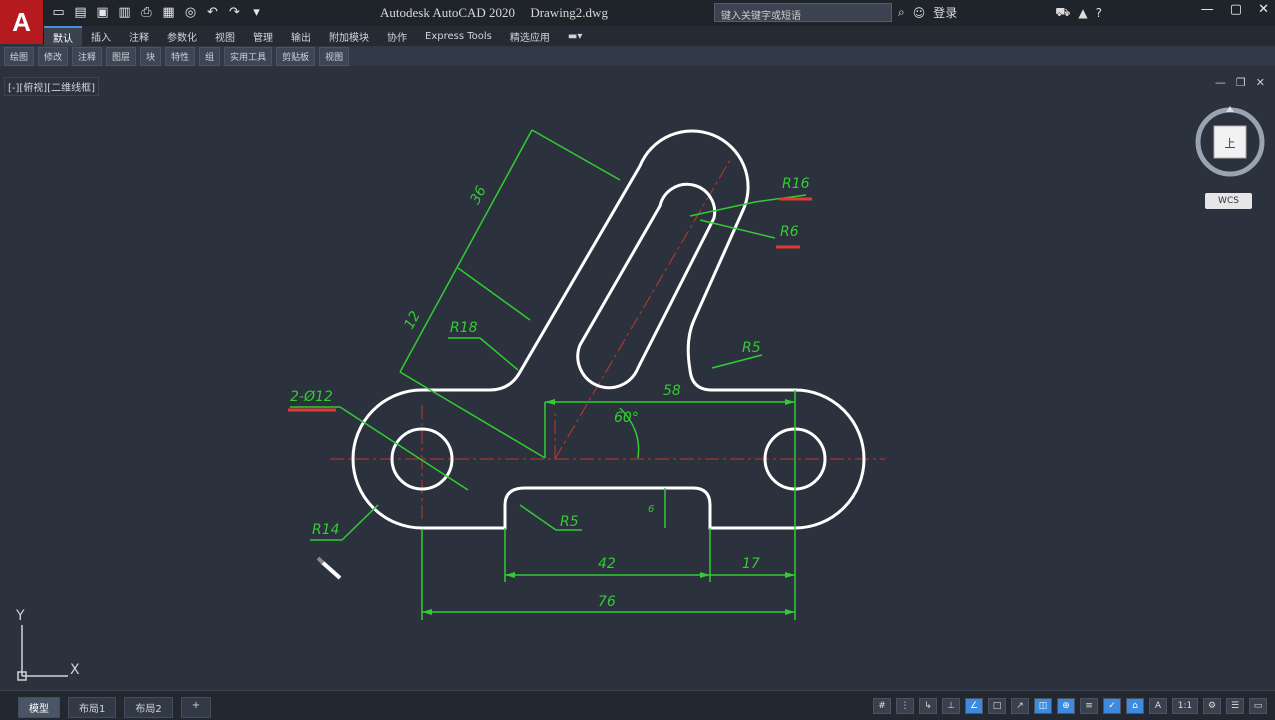 This screenshot has width=1275, height=720. What do you see at coordinates (510, 575) in the screenshot?
I see `arrow-42-left` at bounding box center [510, 575].